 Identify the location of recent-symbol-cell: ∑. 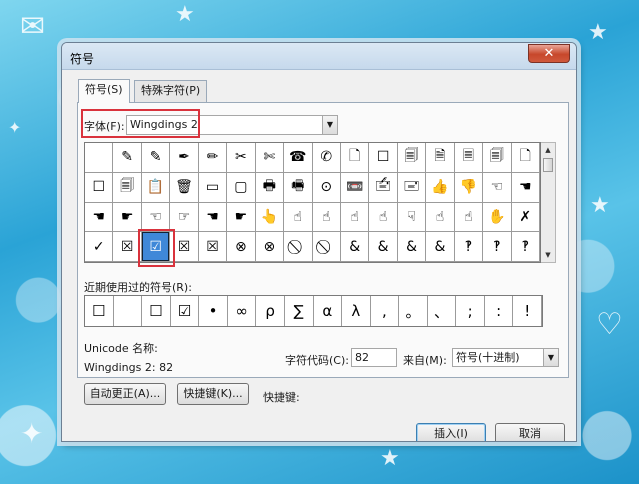
(299, 311).